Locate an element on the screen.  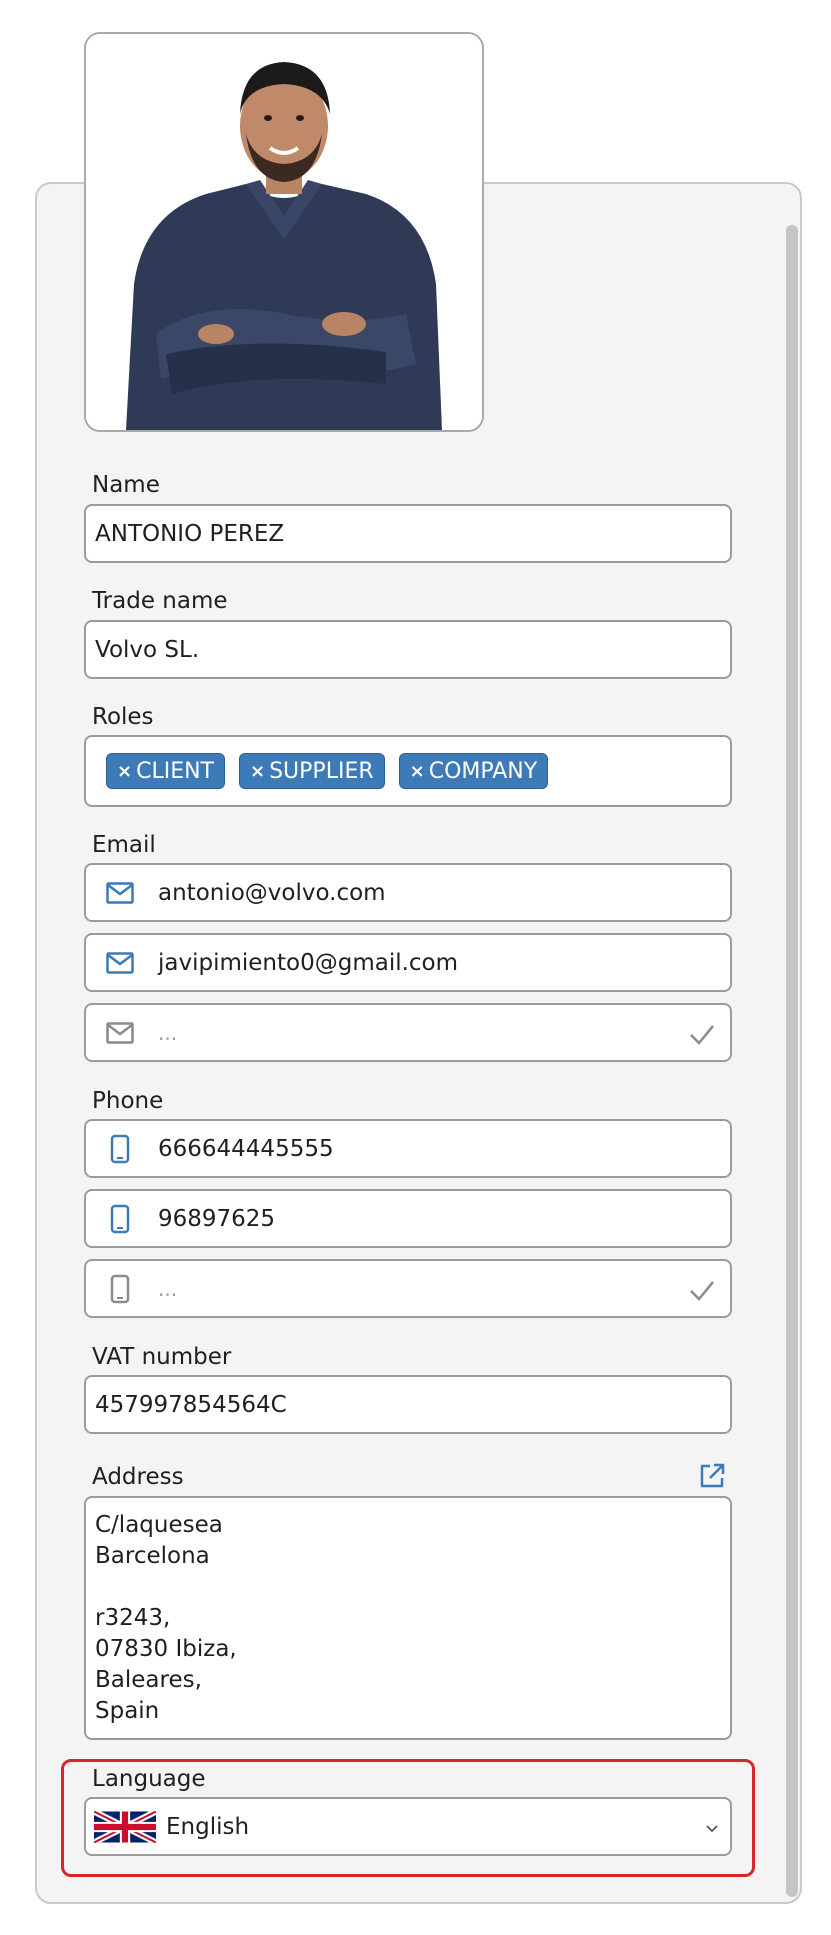
scrollbar-thumb is located at coordinates (792, 1061).